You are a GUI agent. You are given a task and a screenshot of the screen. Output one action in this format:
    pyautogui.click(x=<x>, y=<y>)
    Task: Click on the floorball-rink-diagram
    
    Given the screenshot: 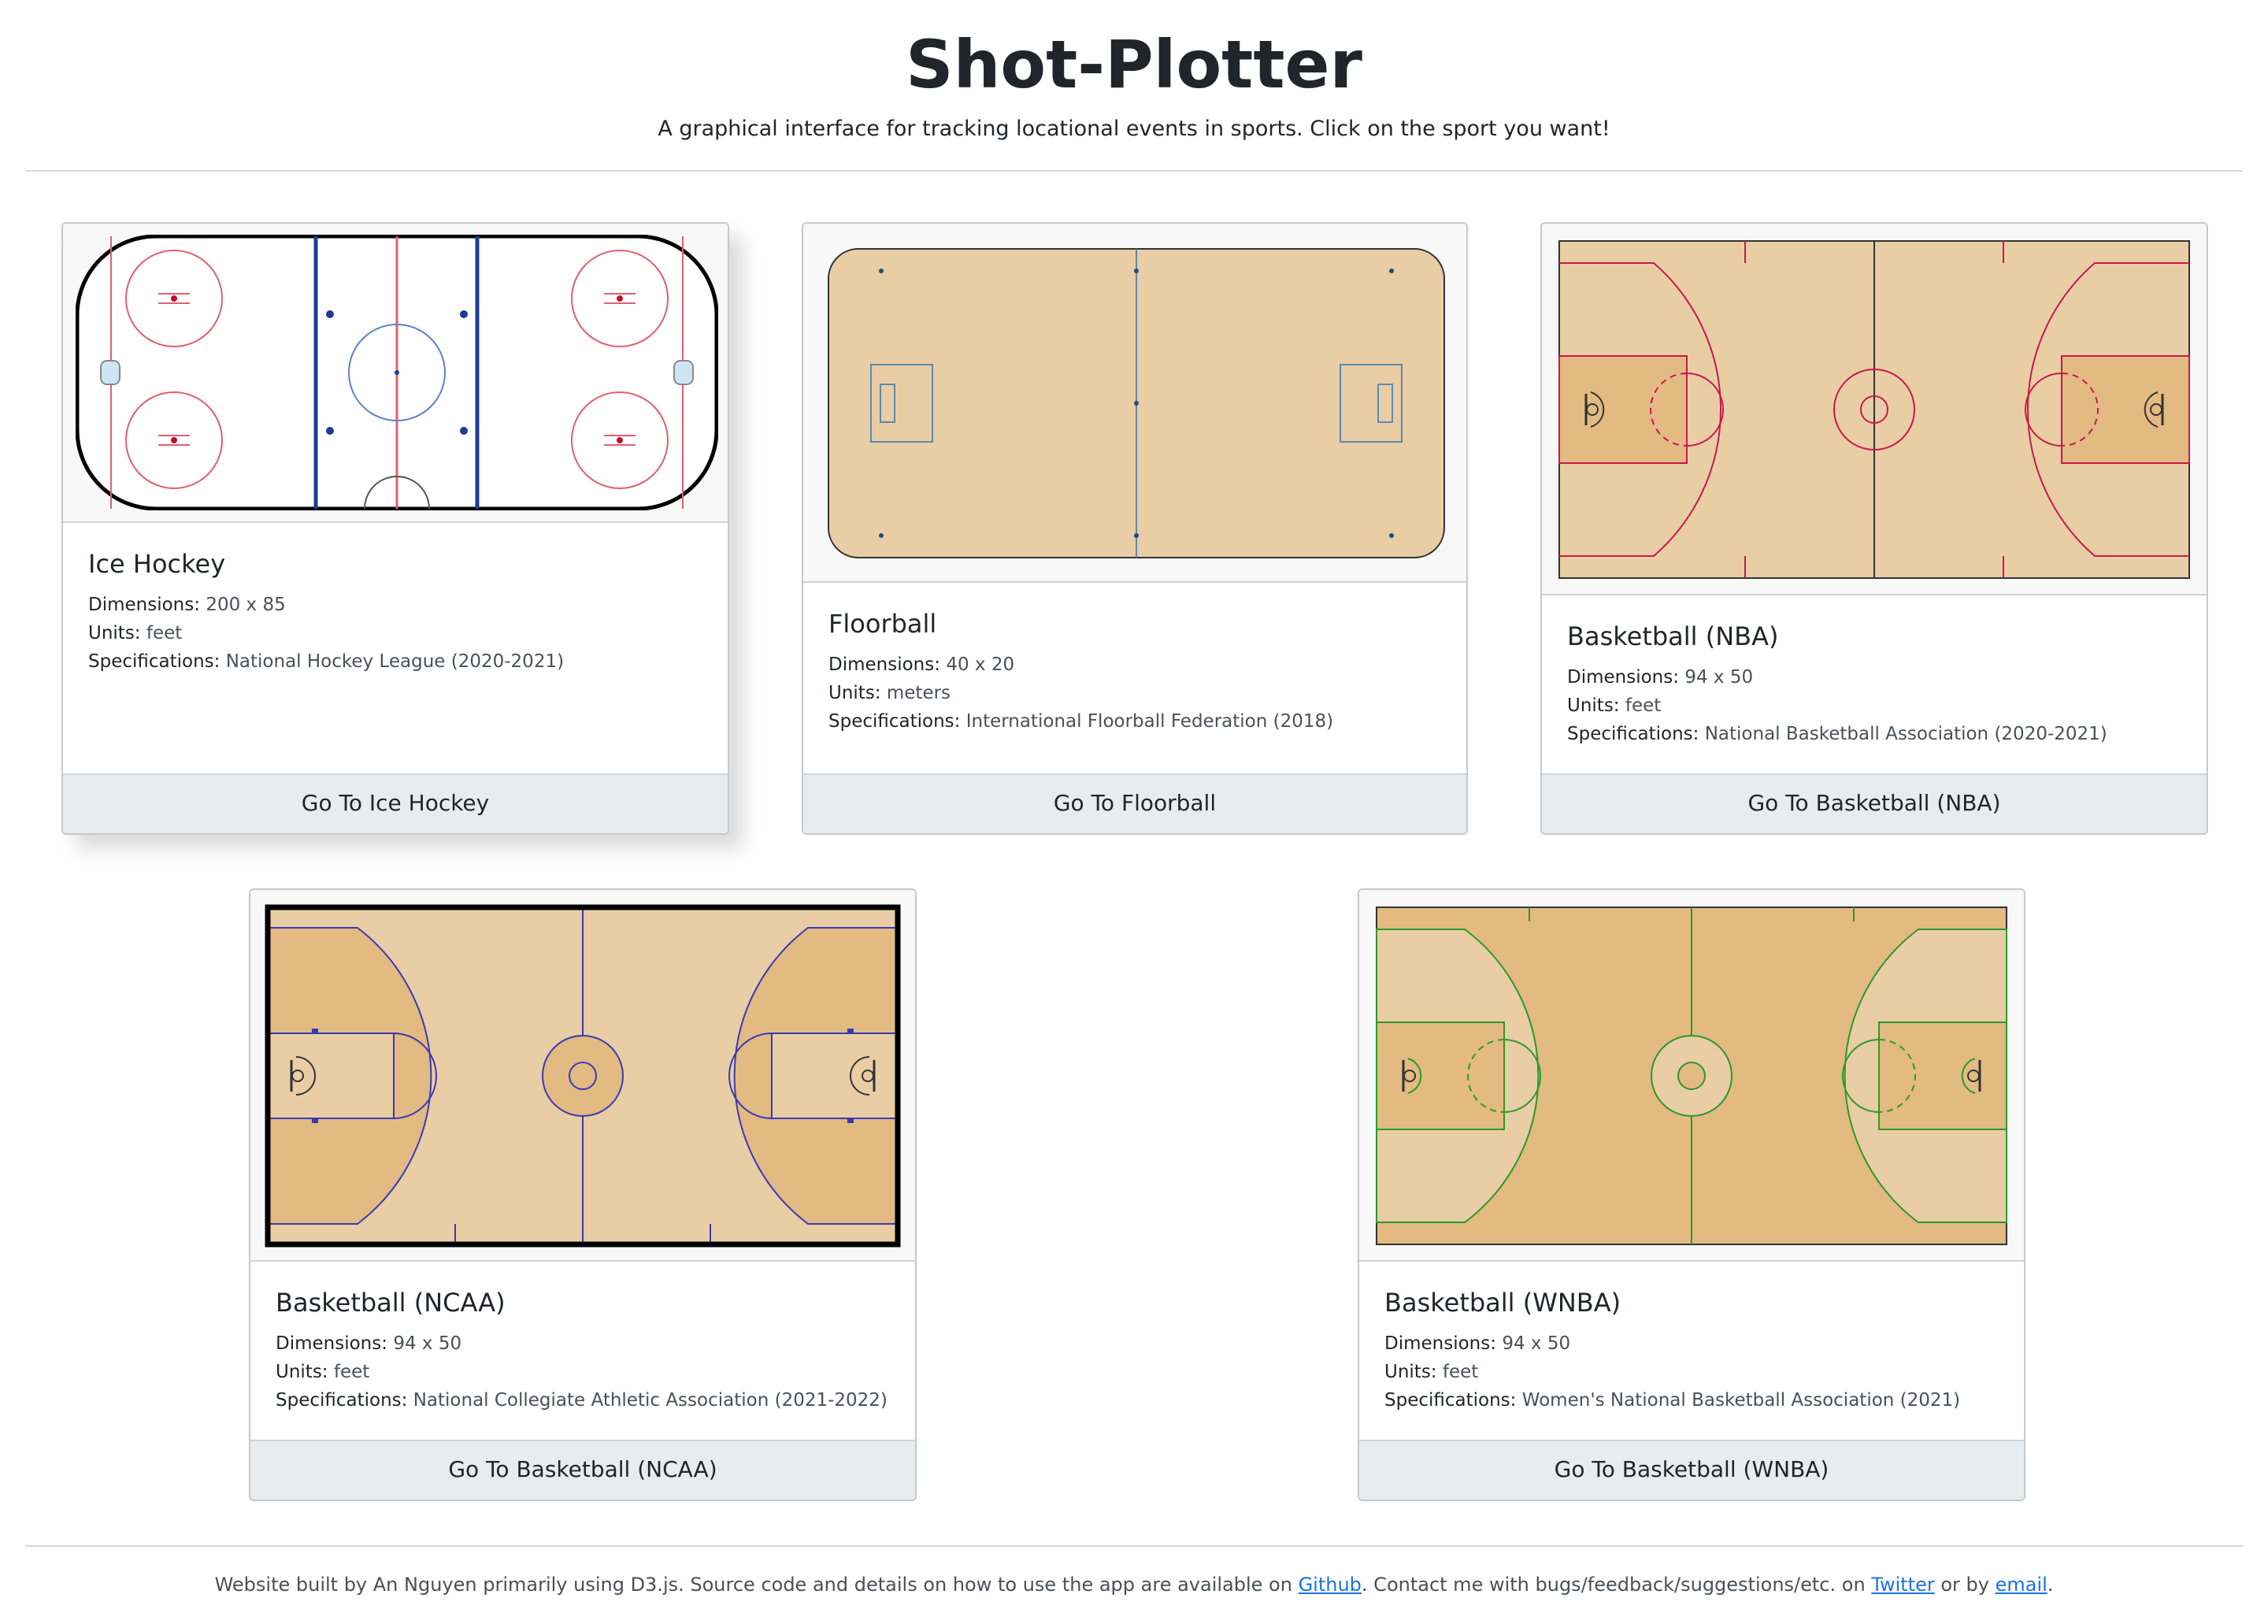 What is the action you would take?
    pyautogui.click(x=1136, y=403)
    